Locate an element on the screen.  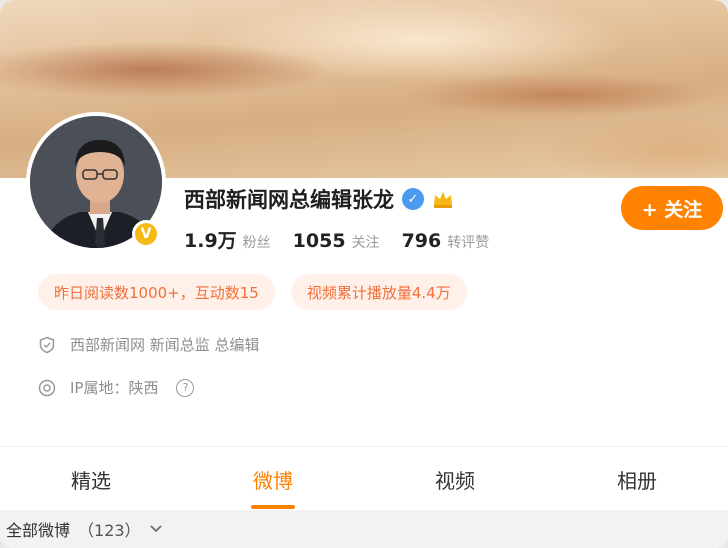
ip-location-text: IP属地：陕西 is located at coordinates (114, 388).